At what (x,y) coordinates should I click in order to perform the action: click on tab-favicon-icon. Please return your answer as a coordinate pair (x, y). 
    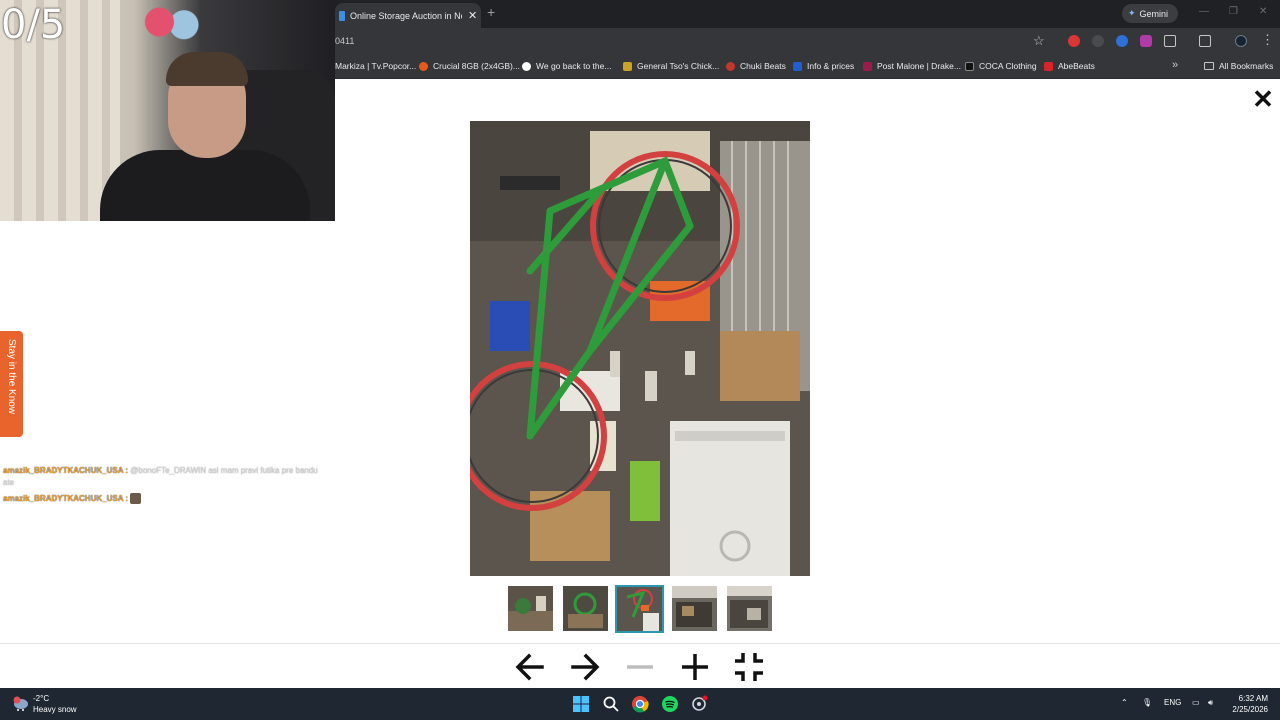
    Looking at the image, I should click on (342, 15).